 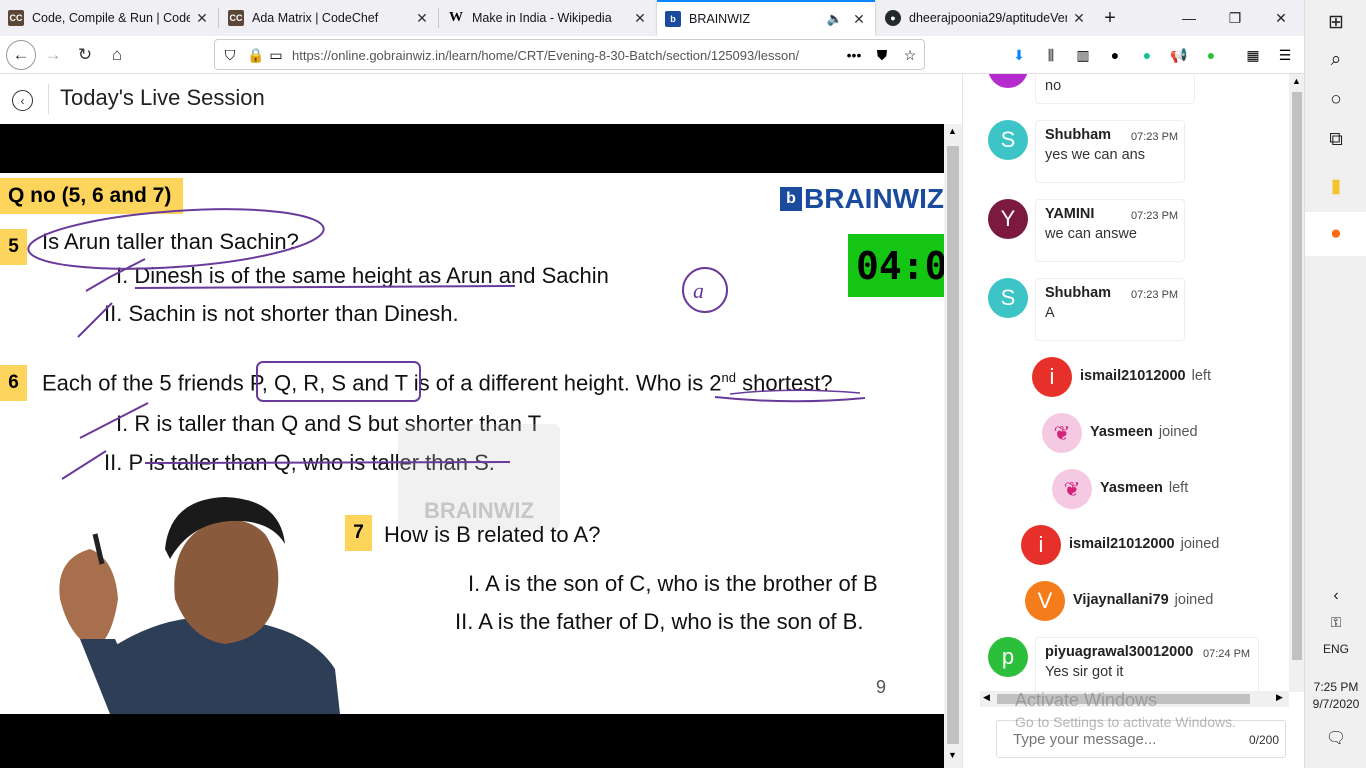 I want to click on question-text: Is Arun taller than Sachin?, so click(x=170, y=241).